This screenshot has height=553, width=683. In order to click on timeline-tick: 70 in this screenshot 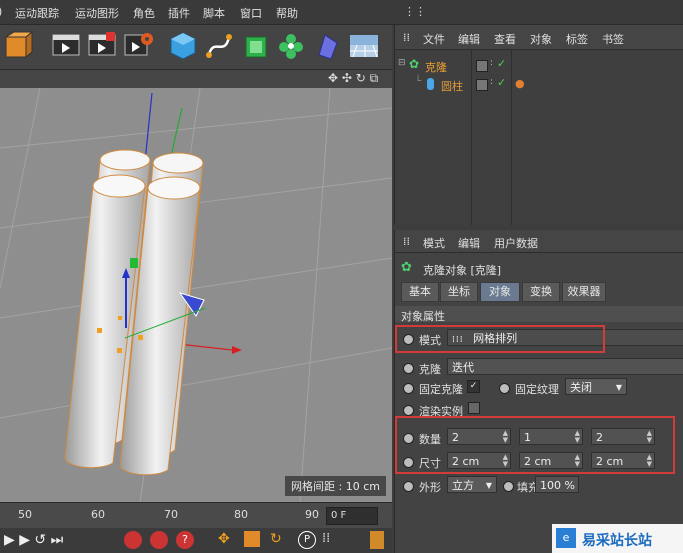, I will do `click(171, 514)`.